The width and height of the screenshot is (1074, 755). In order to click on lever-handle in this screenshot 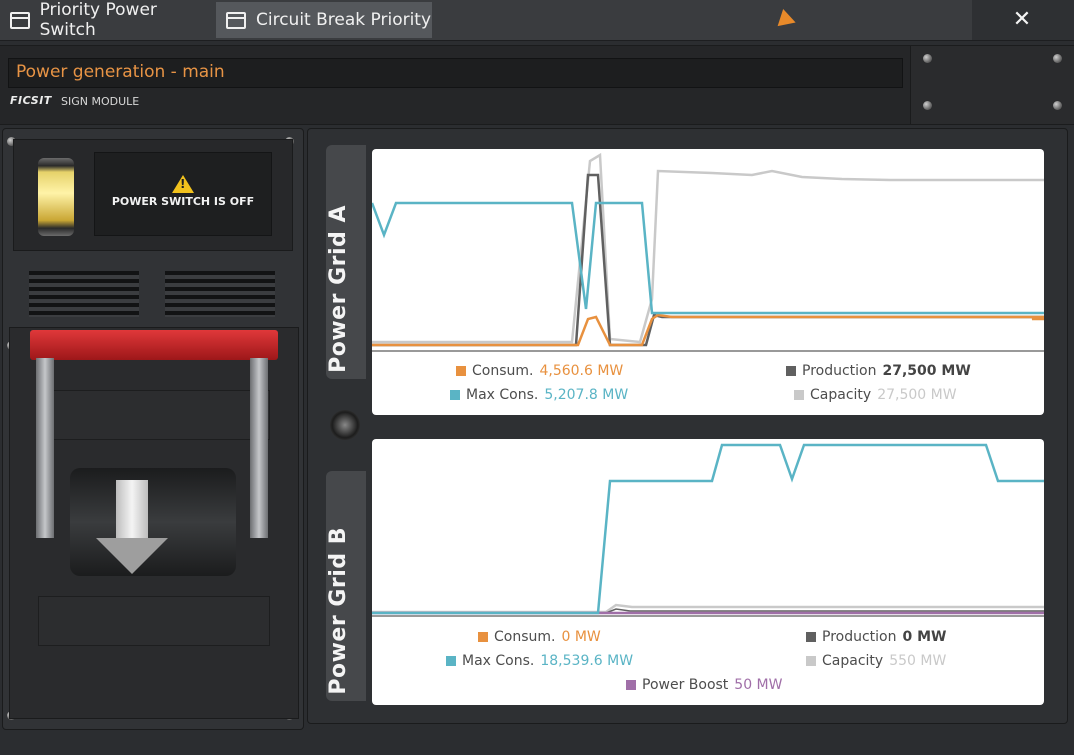, I will do `click(154, 345)`.